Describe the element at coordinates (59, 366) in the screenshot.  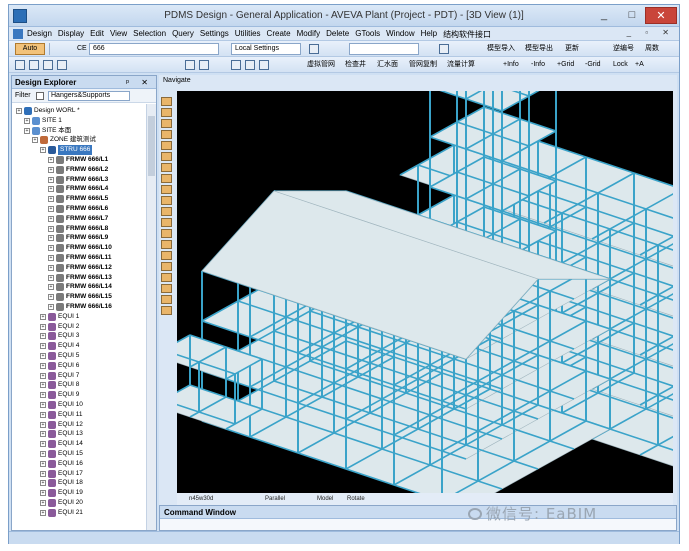
I see `tree-node: + EQUI 6` at that location.